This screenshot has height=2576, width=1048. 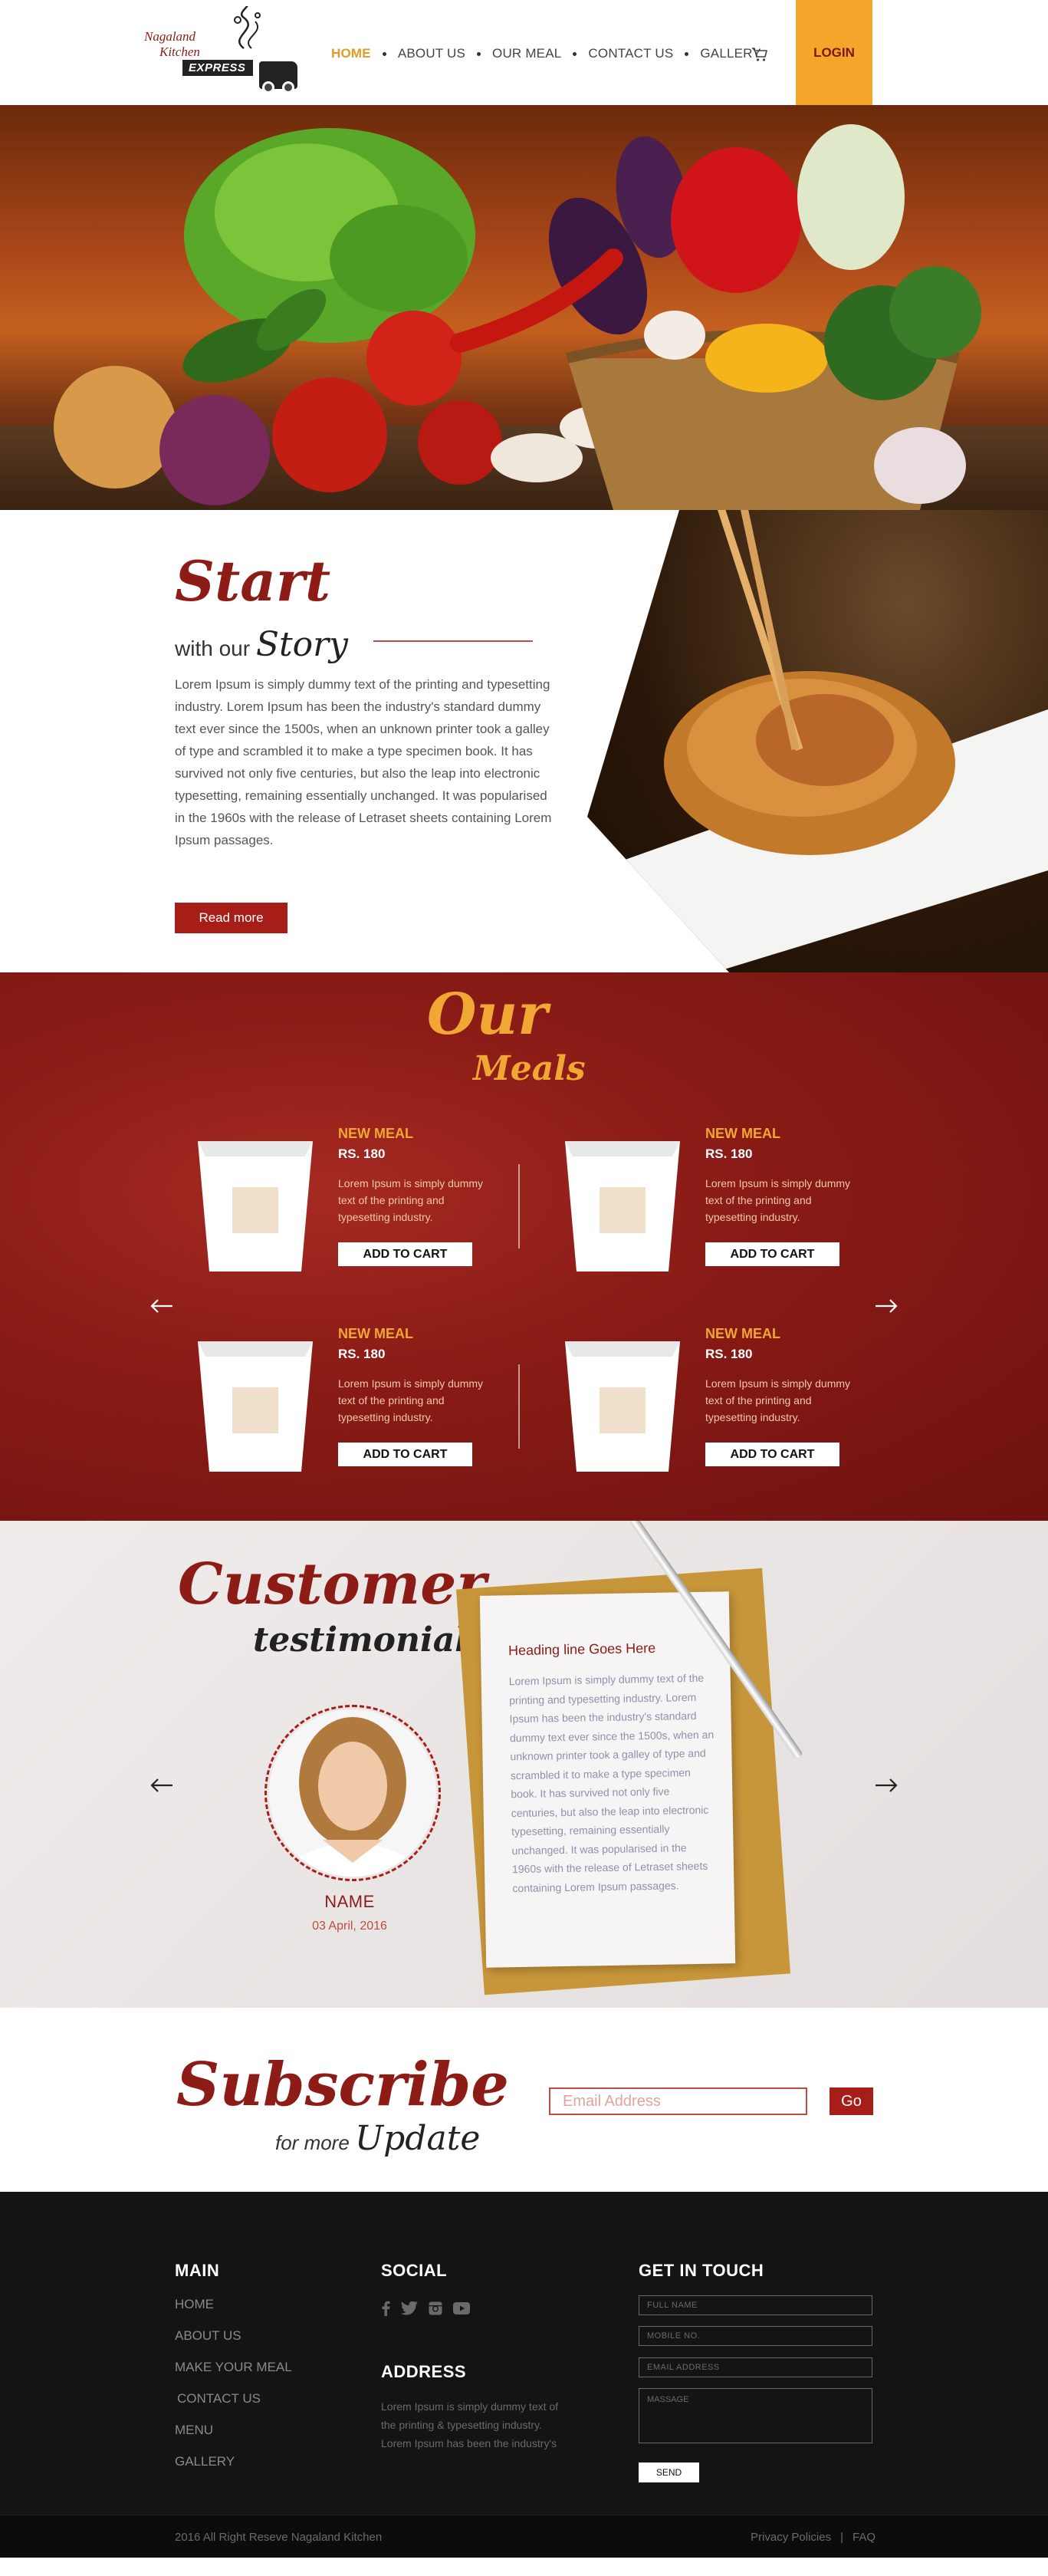 What do you see at coordinates (630, 53) in the screenshot?
I see `nav-item-contact-us: CONTACT US` at bounding box center [630, 53].